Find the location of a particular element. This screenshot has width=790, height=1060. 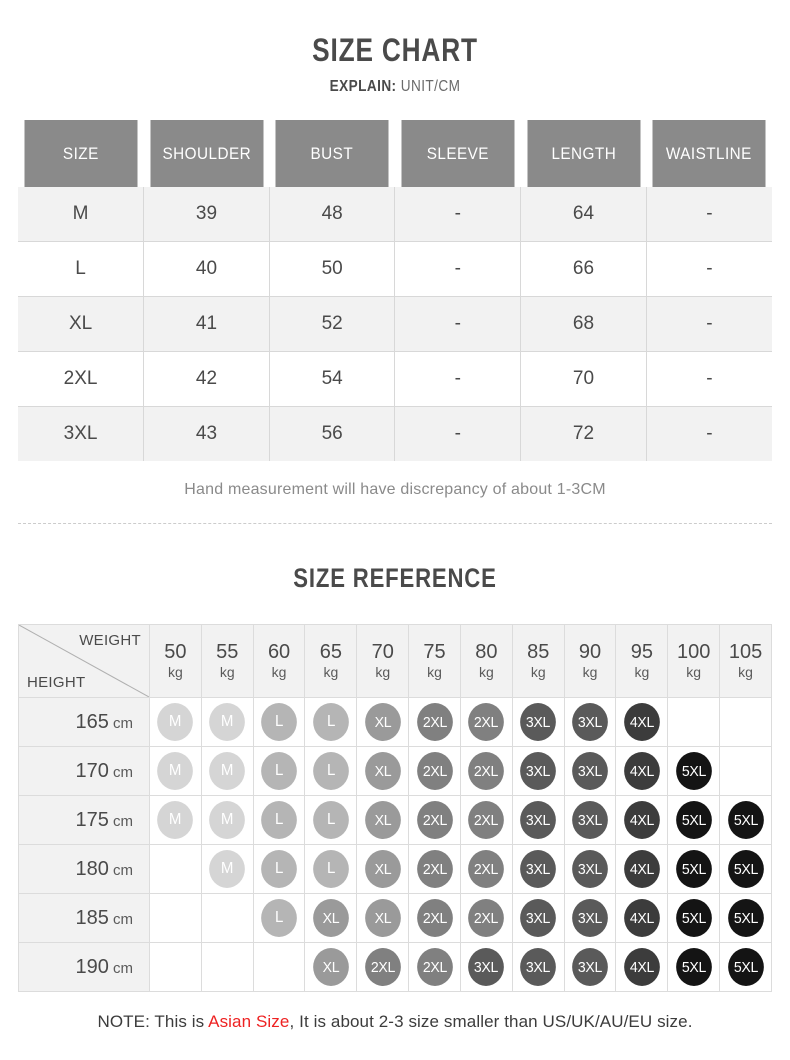

height-label-175cm: 175 cm is located at coordinates (84, 820).